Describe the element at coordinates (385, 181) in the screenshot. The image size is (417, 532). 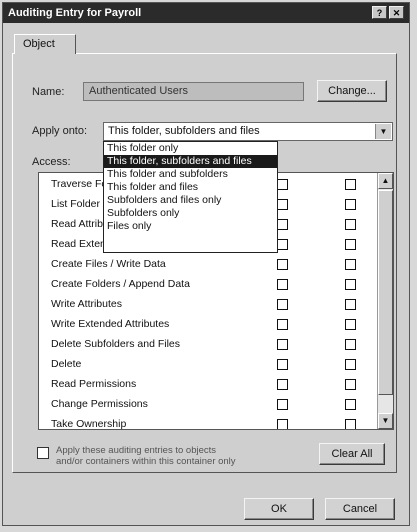
I see `scroll-up-icon: ▲` at that location.